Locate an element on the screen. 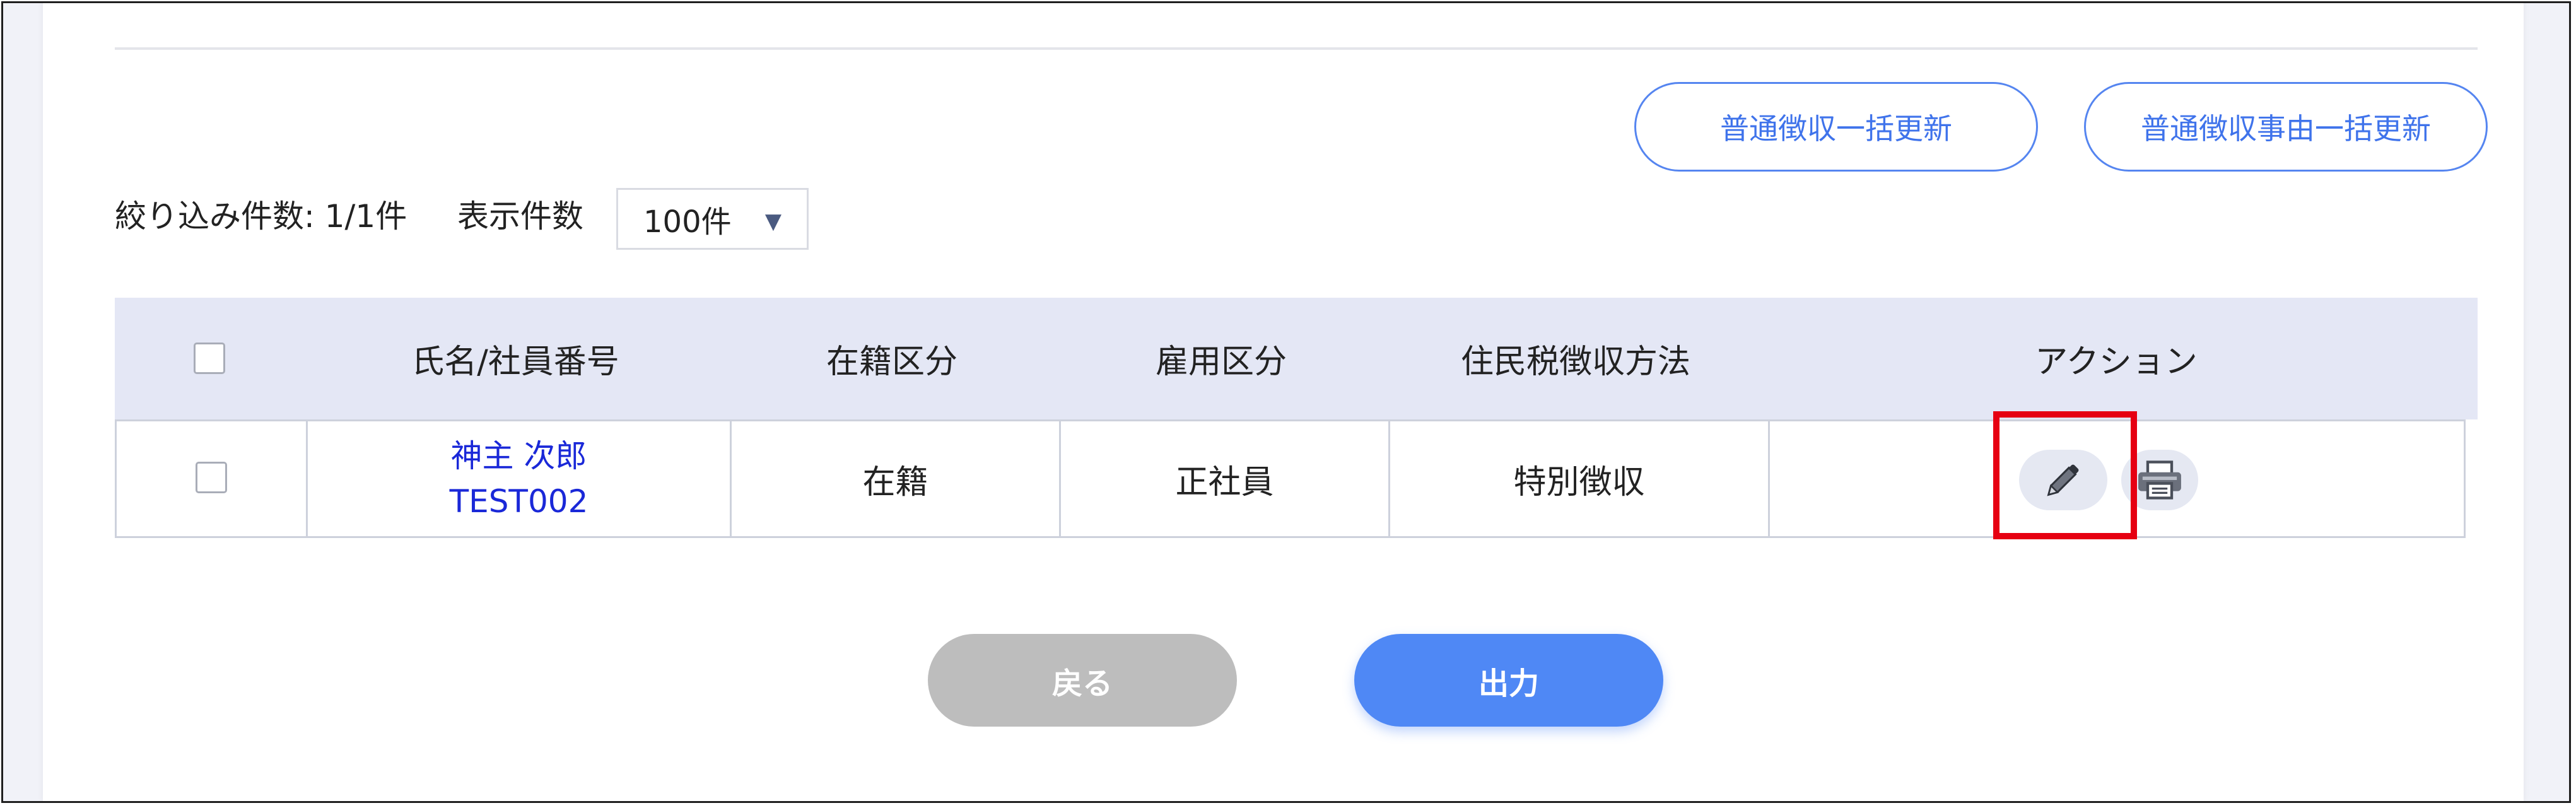 The image size is (2576, 808). enrollment-value: 在籍 is located at coordinates (895, 482).